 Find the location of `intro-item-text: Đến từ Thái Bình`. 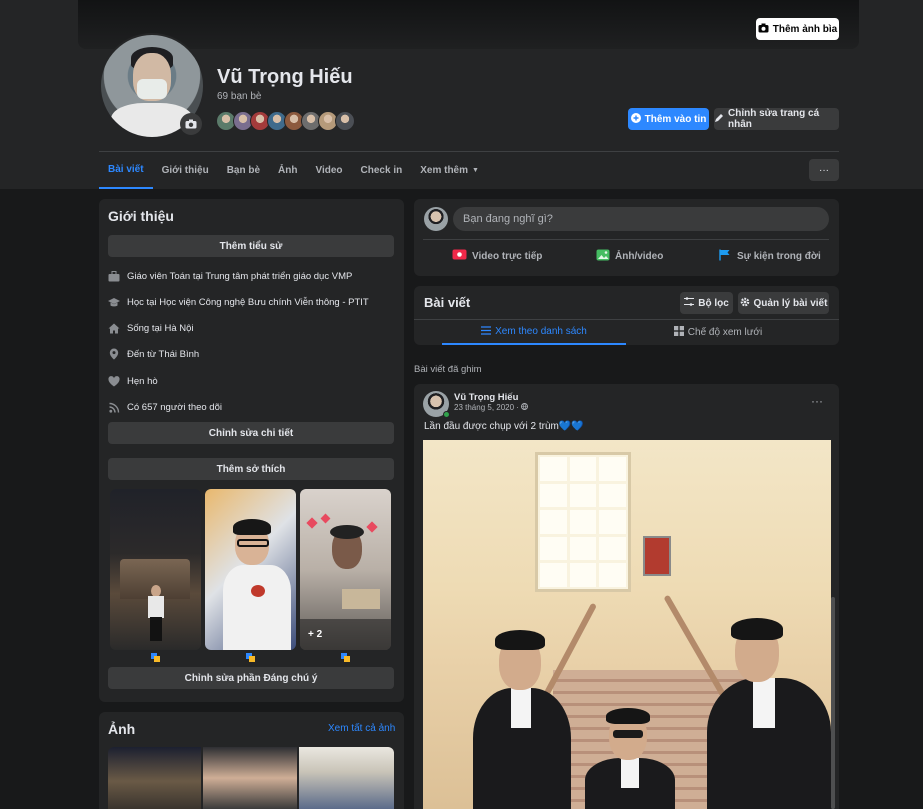

intro-item-text: Đến từ Thái Bình is located at coordinates (163, 354).